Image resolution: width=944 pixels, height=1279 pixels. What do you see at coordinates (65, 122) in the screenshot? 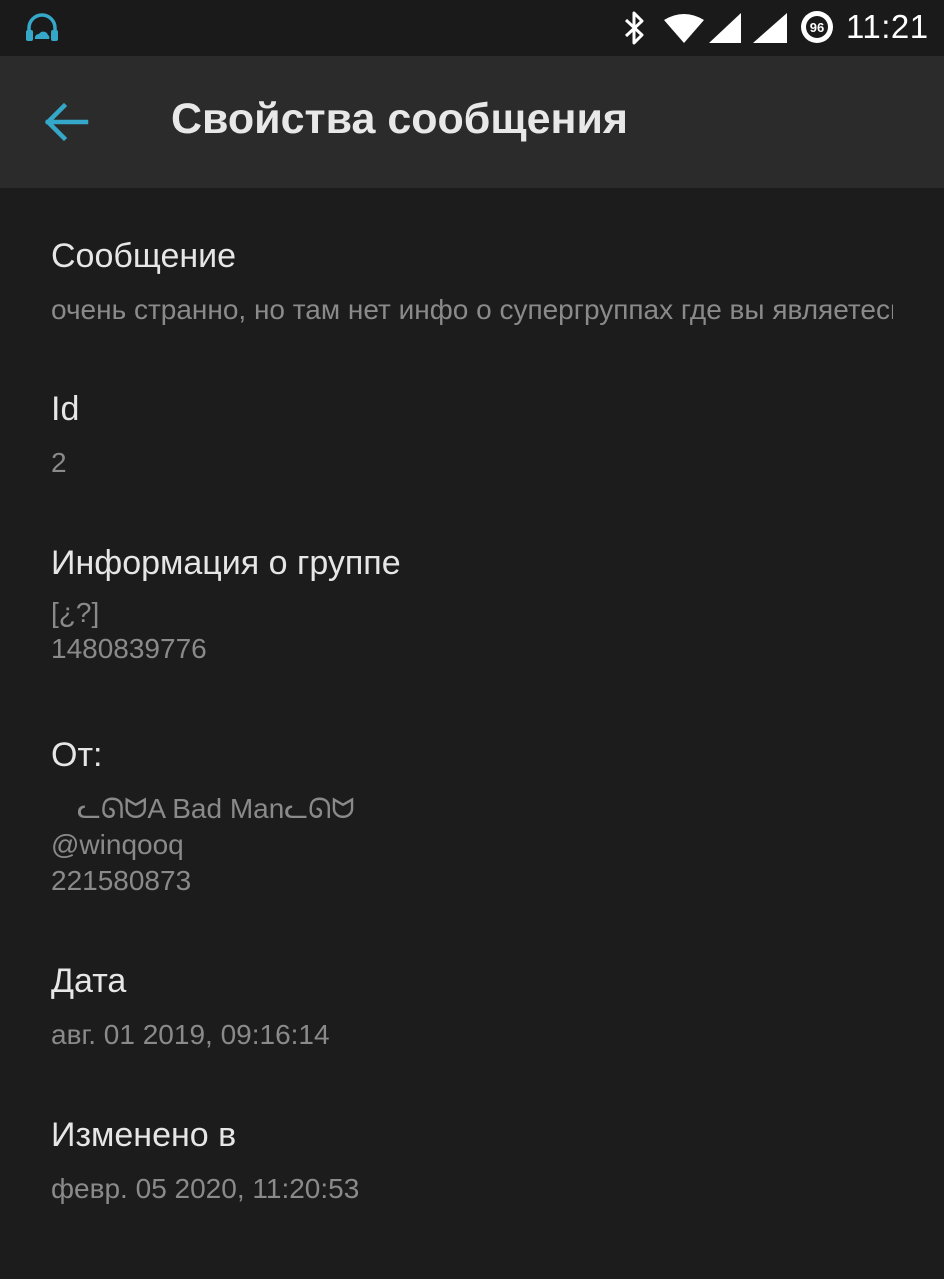
I see `arrow-left-icon` at bounding box center [65, 122].